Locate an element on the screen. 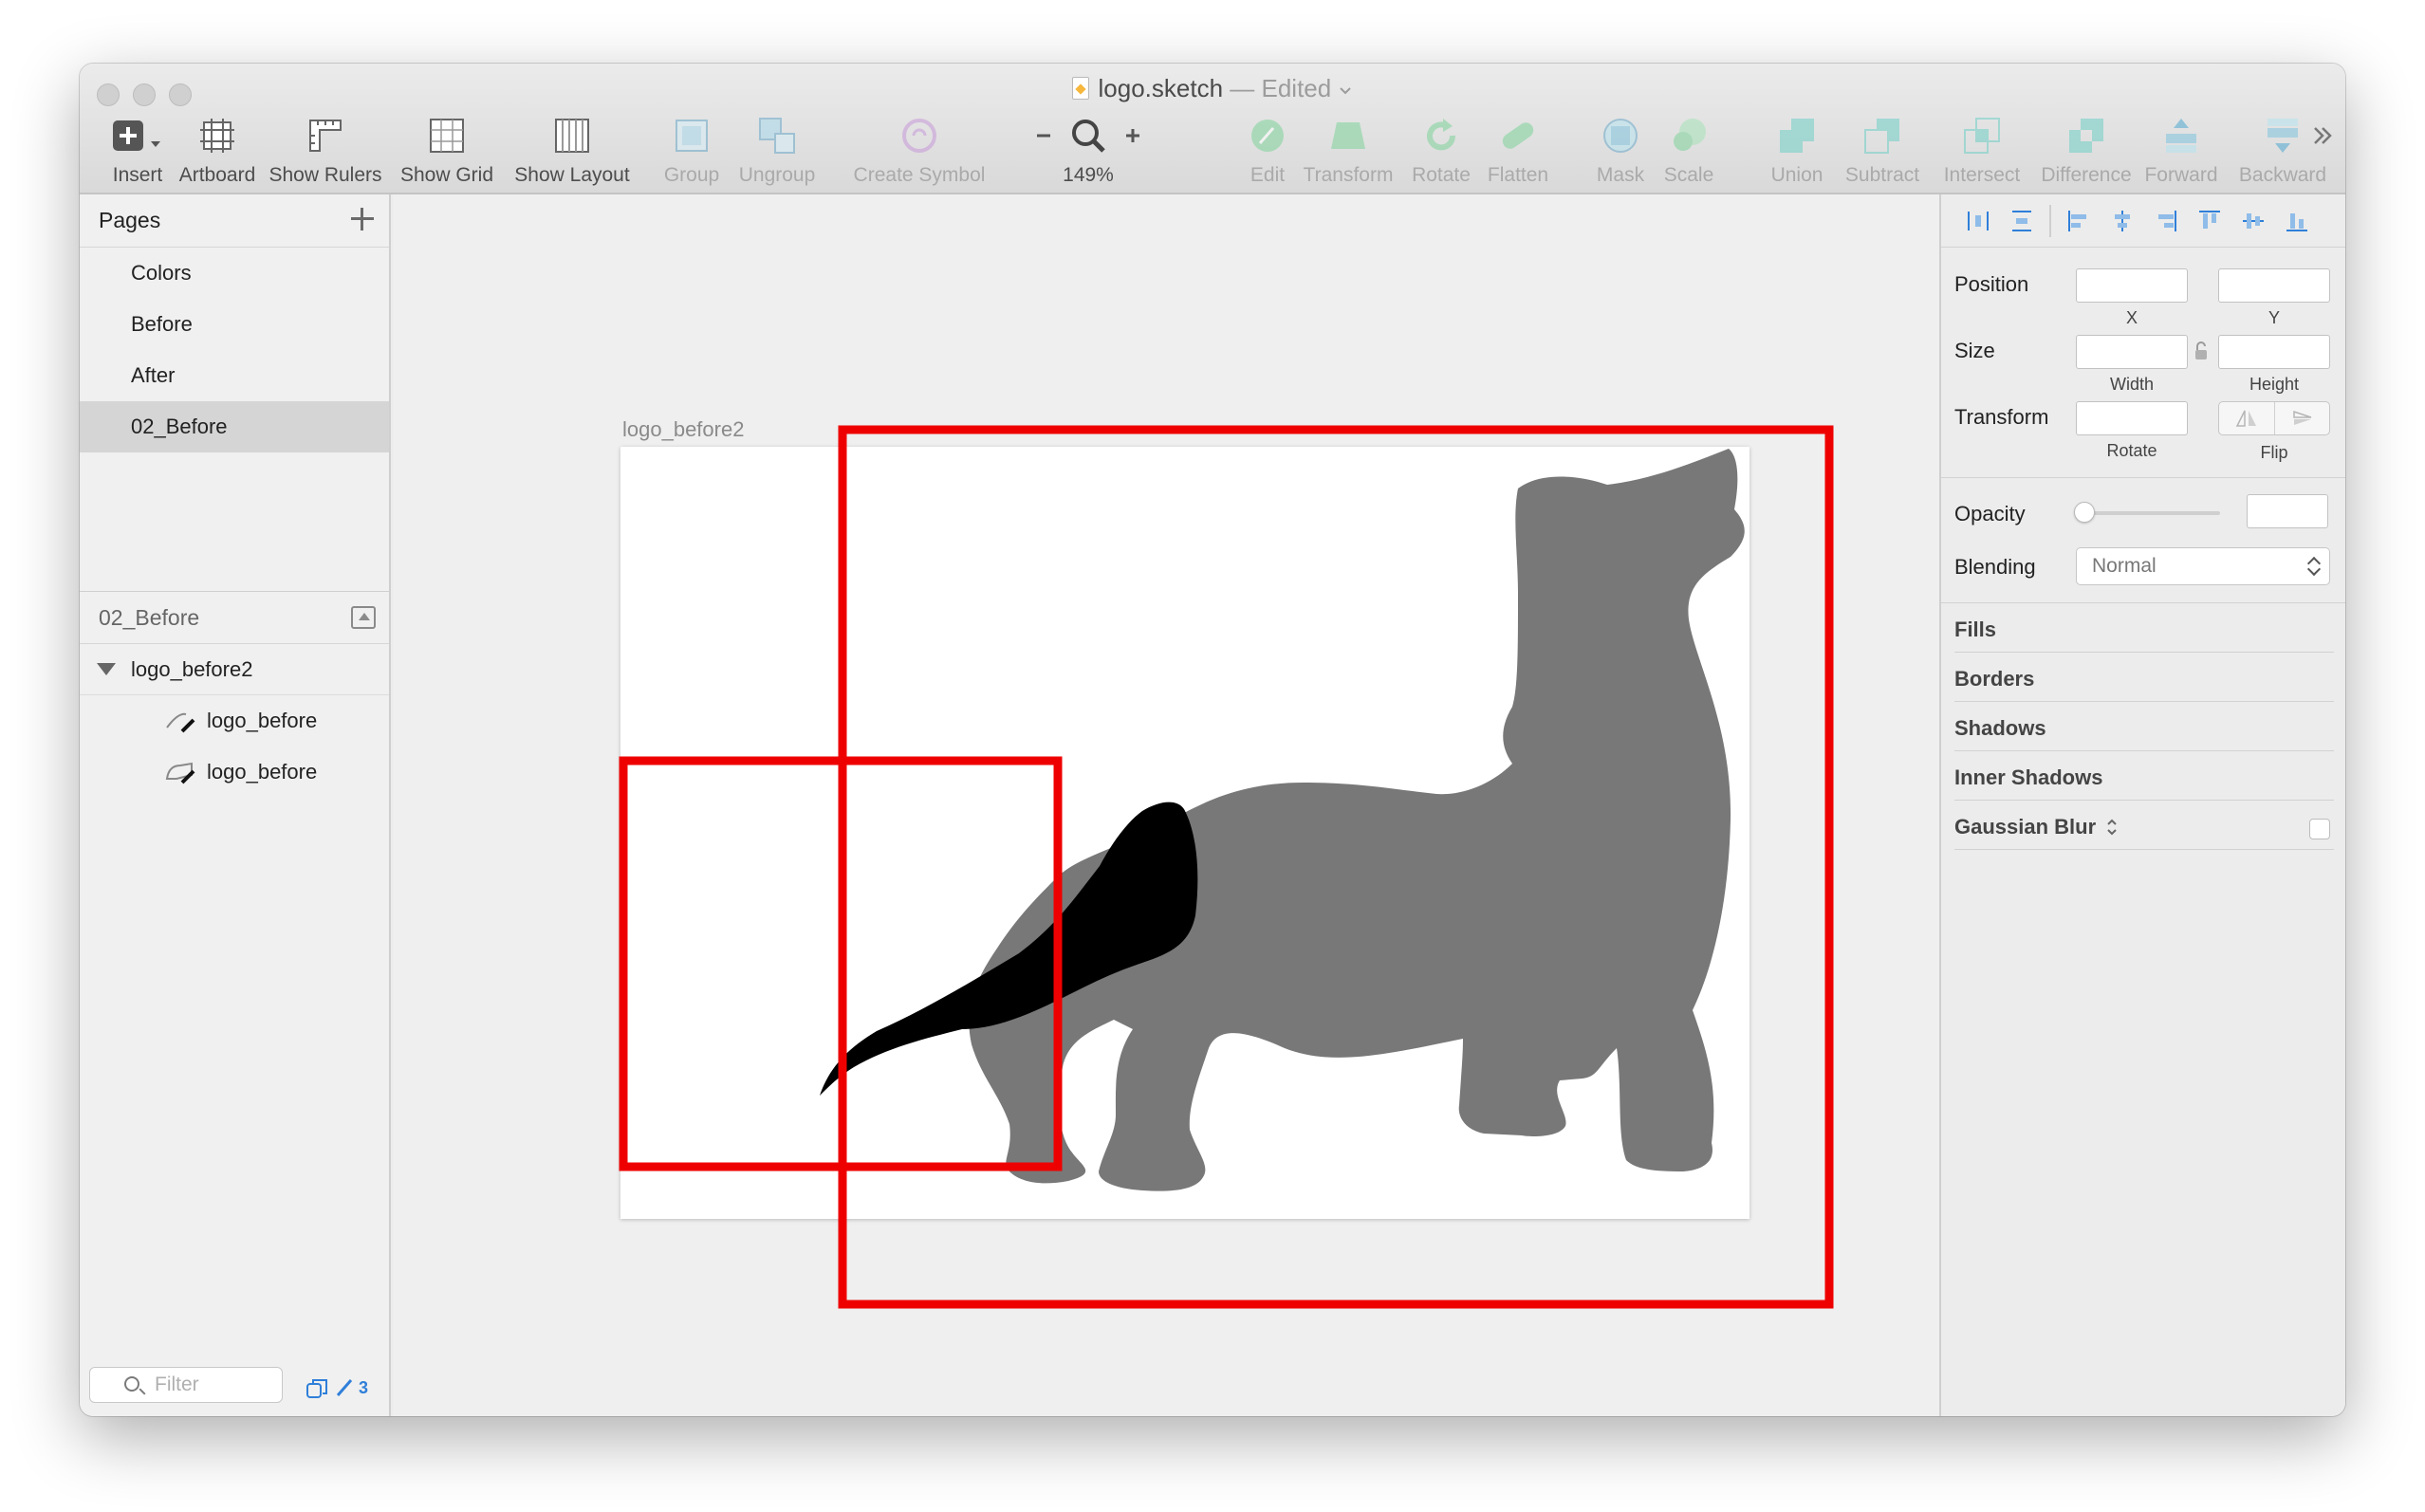  intersect-button: Intersect is located at coordinates (1982, 152).